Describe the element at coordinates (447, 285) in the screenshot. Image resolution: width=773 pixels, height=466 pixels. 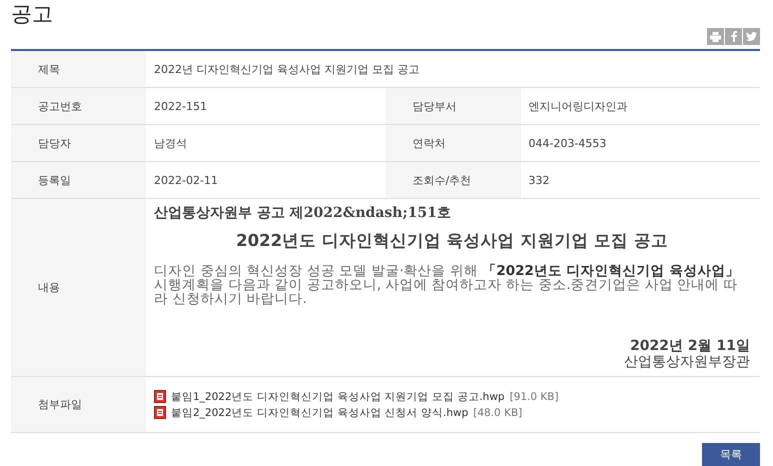
I see `notice-body: 디자인 중심의 혁신성장 성공 모델 발굴·확산을 위해 「2022년도 디자인혁신기업 육성사업」시행계획을 다음과 같이 공고하오니, 사업에 참여하고자 하는 중소.중견기업은 사업 안내에 따라 신청하시기 바랍니다.` at that location.